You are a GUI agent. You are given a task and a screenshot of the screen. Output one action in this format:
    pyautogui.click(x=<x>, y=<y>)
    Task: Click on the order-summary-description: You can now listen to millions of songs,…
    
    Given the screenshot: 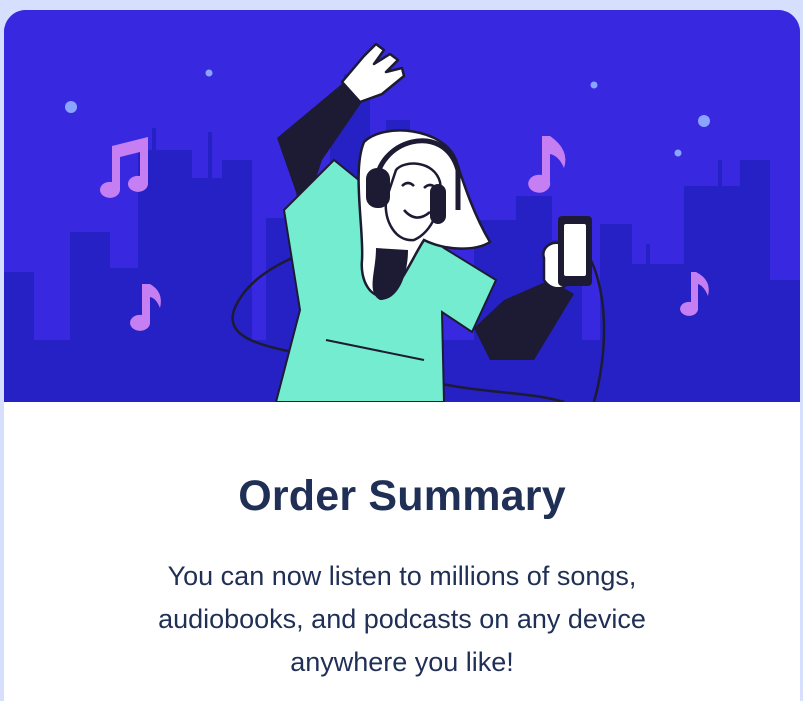 What is the action you would take?
    pyautogui.click(x=402, y=619)
    